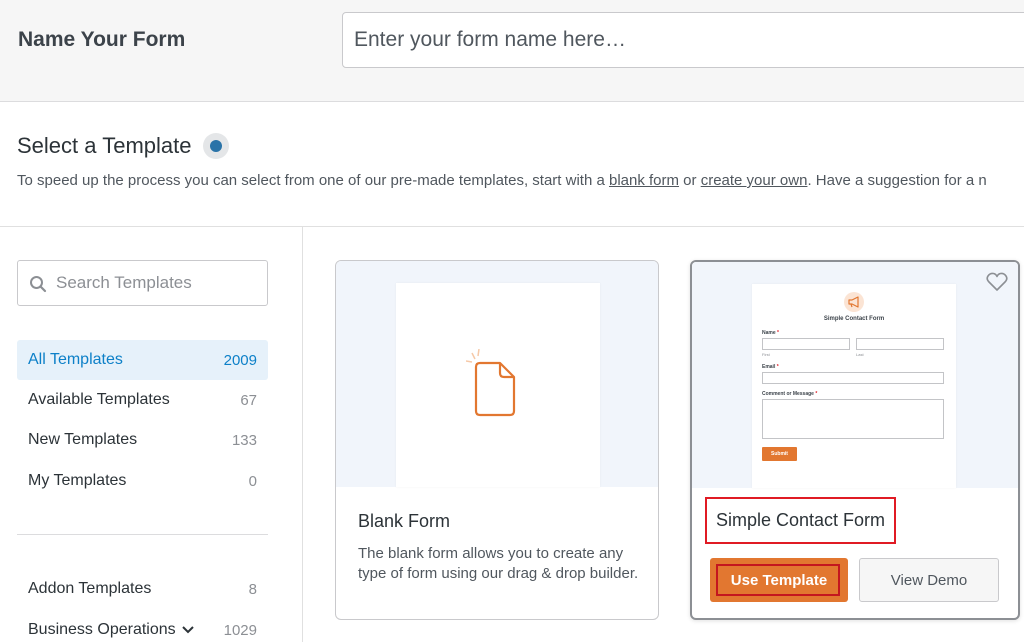 The width and height of the screenshot is (1024, 642). What do you see at coordinates (102, 629) in the screenshot?
I see `category-label: Business Operations` at bounding box center [102, 629].